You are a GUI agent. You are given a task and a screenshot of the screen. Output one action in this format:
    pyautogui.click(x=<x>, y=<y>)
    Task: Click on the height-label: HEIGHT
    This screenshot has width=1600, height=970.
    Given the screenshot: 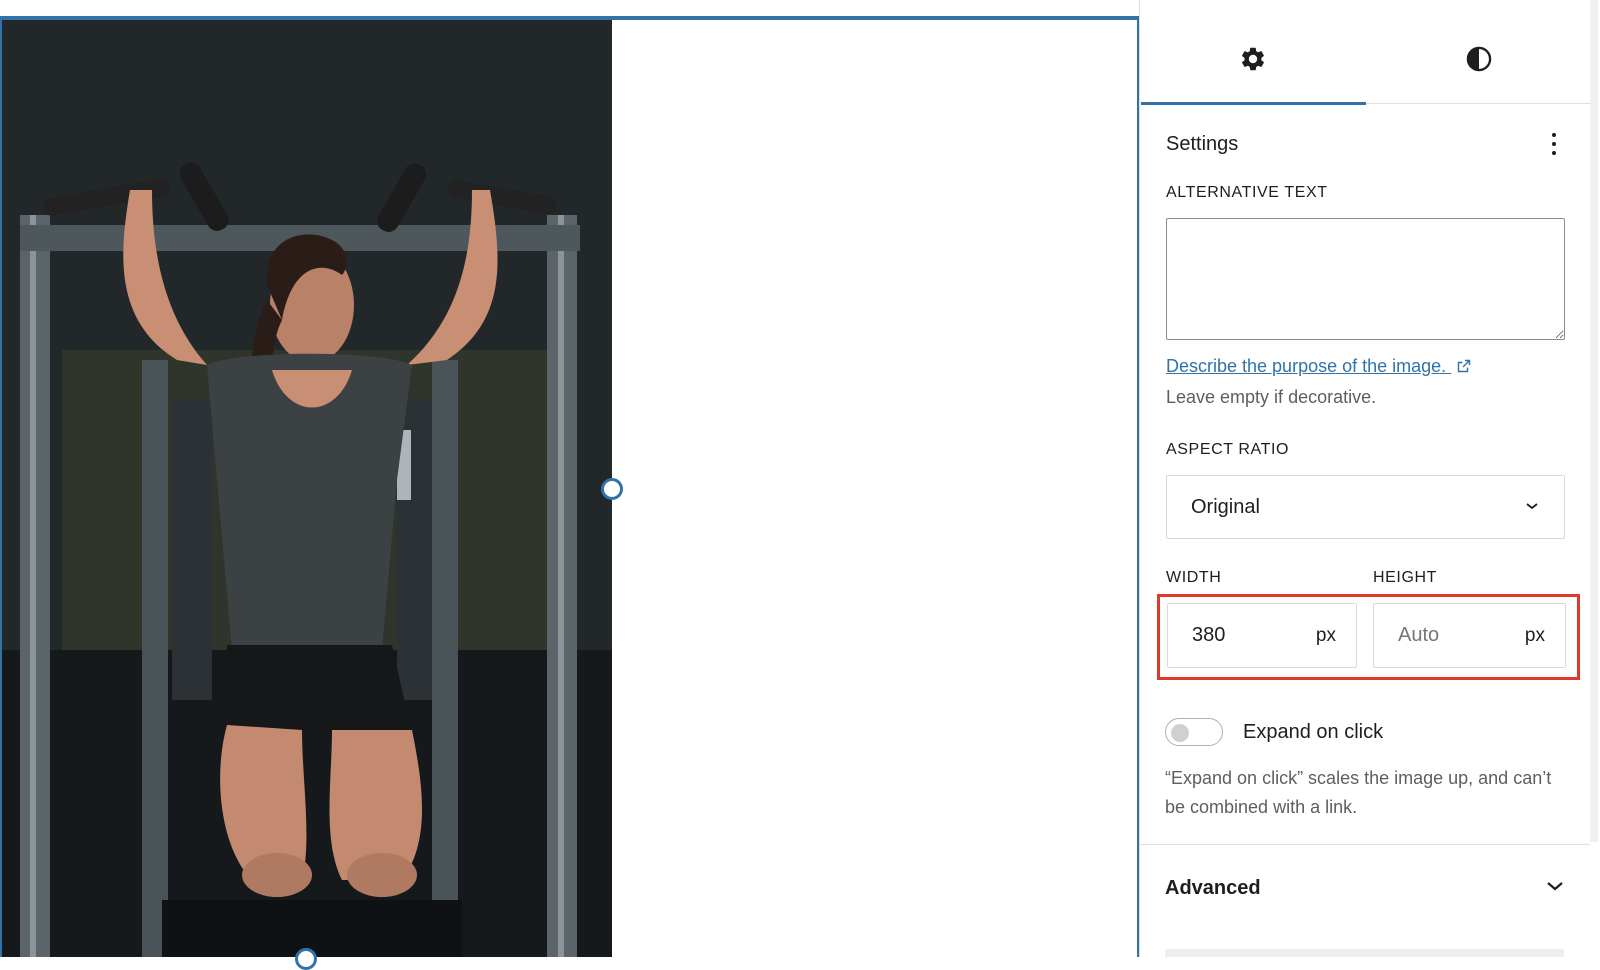 What is the action you would take?
    pyautogui.click(x=1405, y=577)
    